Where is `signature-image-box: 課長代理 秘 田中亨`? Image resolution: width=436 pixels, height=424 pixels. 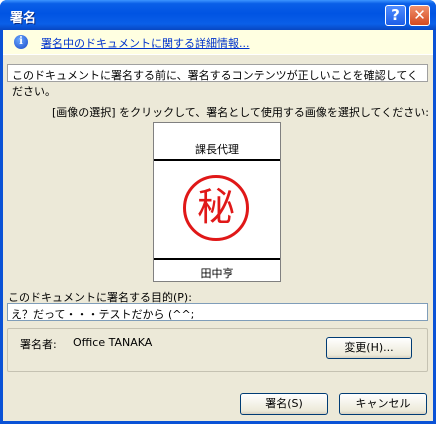
signature-image-box: 課長代理 秘 田中亨 is located at coordinates (217, 202).